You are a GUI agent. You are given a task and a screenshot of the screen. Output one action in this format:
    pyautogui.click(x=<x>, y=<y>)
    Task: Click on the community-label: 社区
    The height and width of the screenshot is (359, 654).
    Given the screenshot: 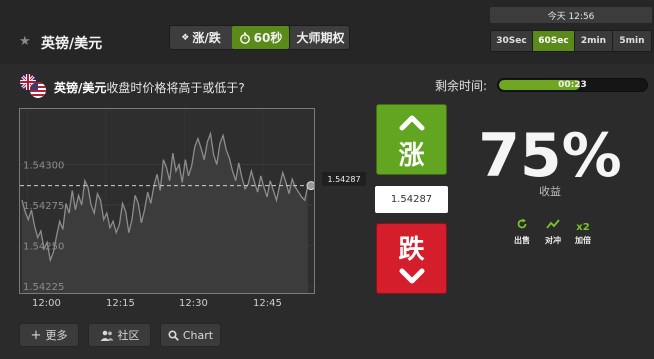 What is the action you would take?
    pyautogui.click(x=128, y=335)
    